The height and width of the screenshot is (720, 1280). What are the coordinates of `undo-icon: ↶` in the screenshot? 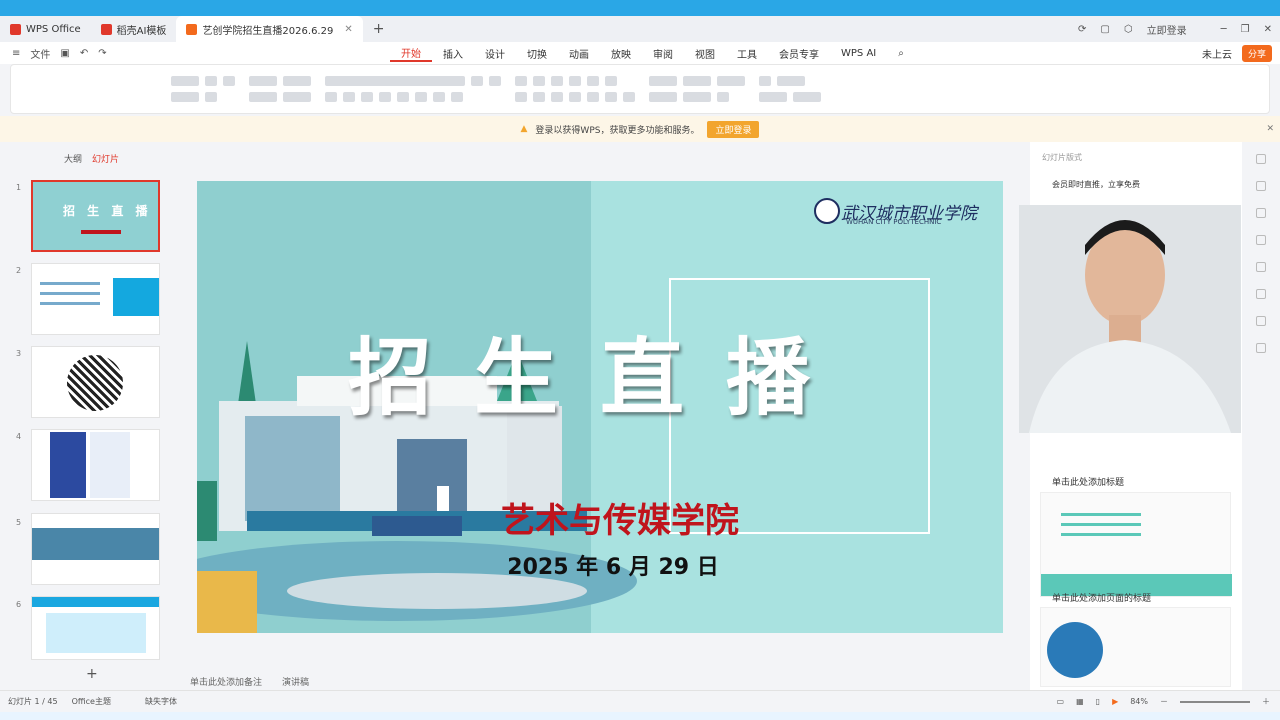 It's located at (84, 53).